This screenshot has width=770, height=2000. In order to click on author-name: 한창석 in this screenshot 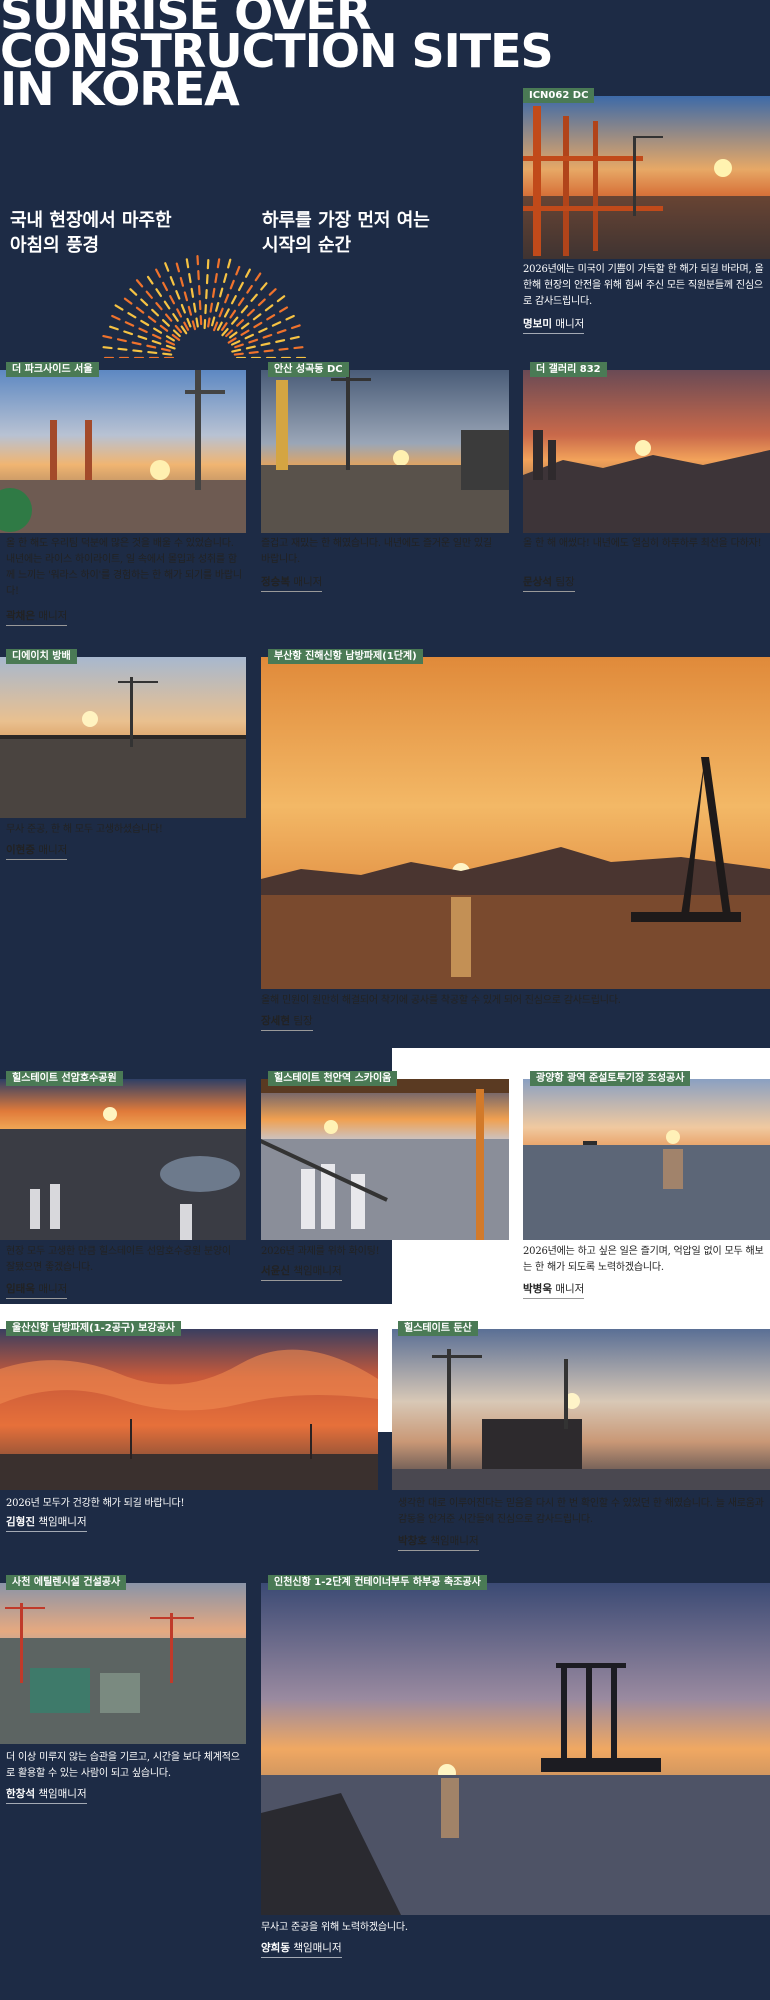, I will do `click(20, 1794)`.